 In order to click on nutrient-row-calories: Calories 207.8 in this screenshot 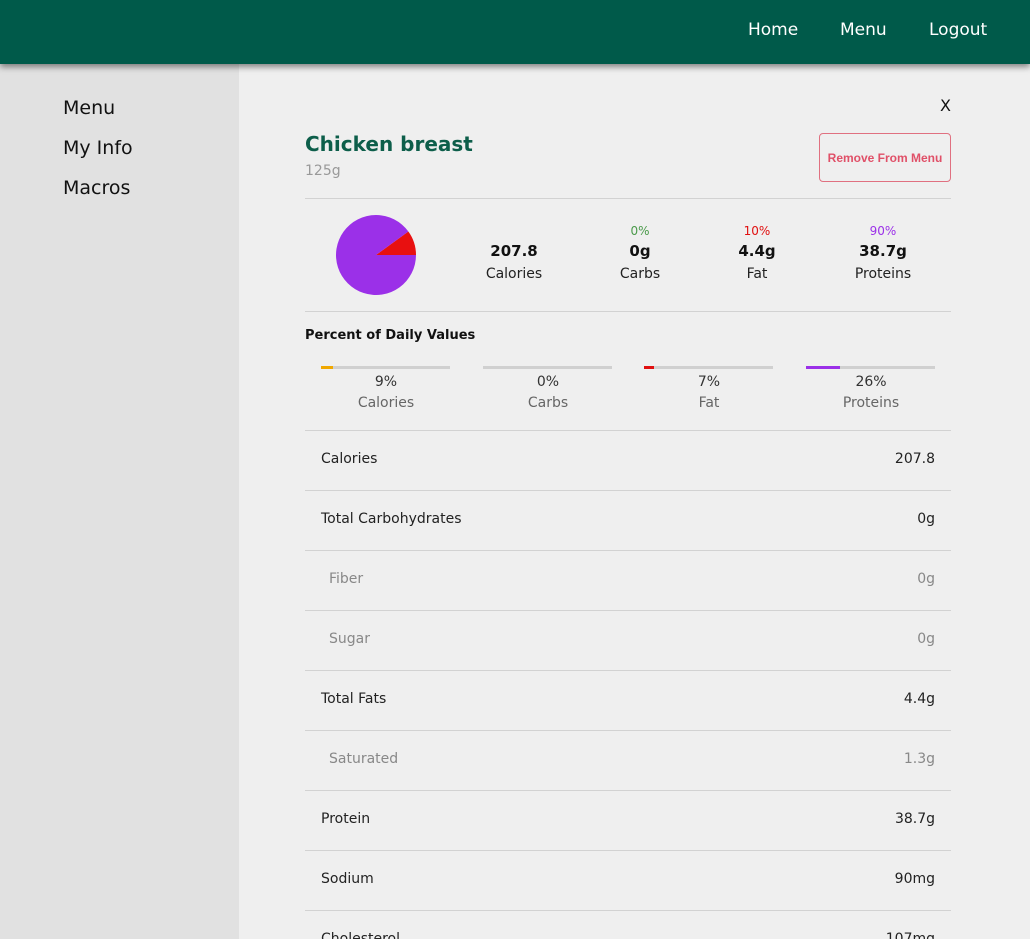, I will do `click(628, 460)`.